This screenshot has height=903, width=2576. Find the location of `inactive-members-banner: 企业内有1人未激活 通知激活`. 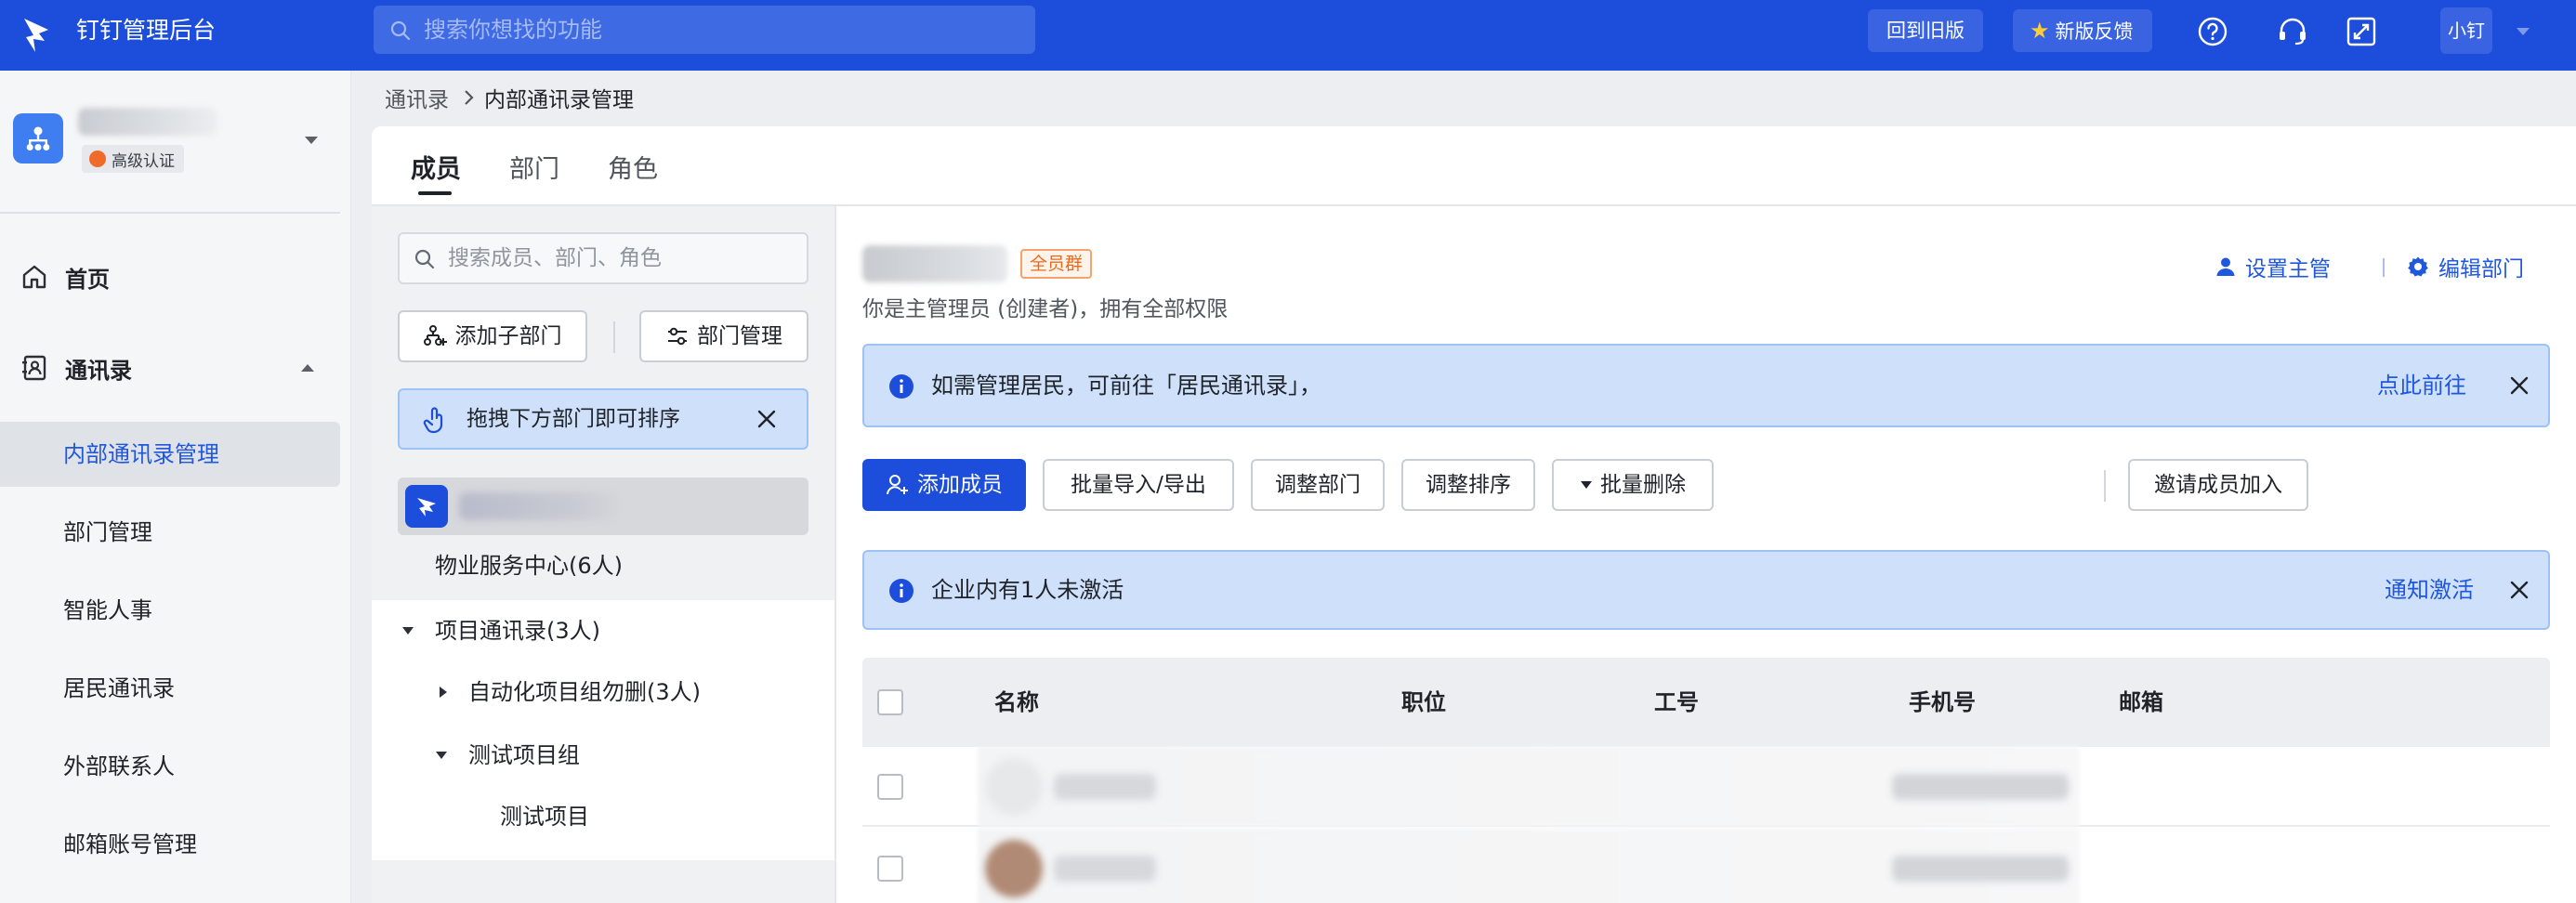

inactive-members-banner: 企业内有1人未激活 通知激活 is located at coordinates (1706, 590).